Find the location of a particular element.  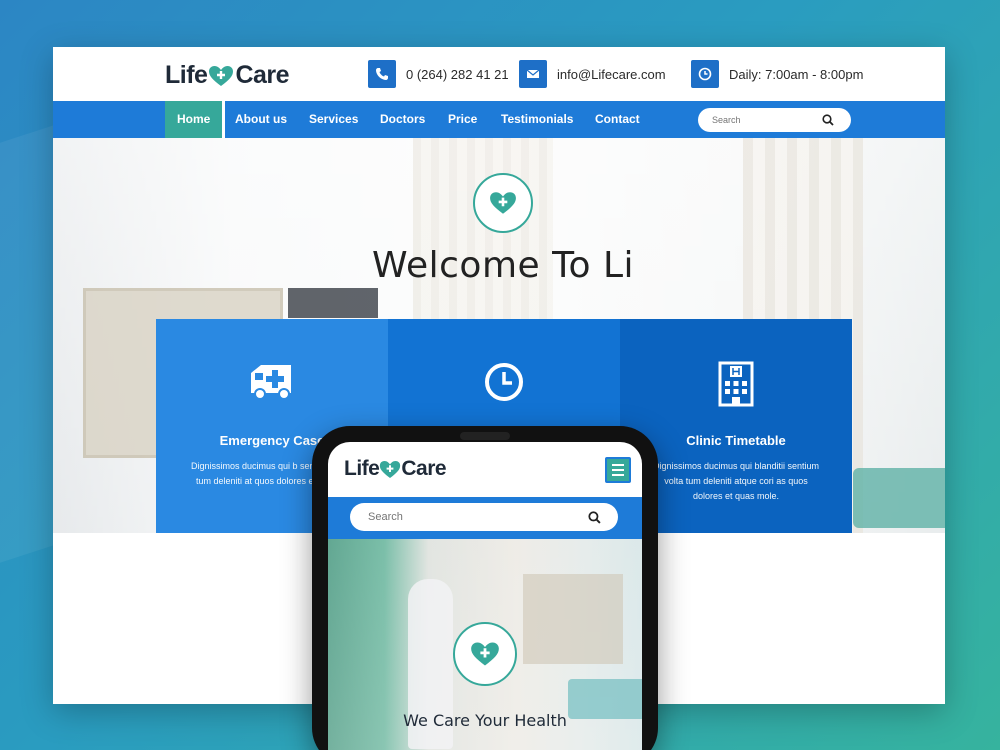

nav-item-testimonials: Testimonials is located at coordinates (537, 119).